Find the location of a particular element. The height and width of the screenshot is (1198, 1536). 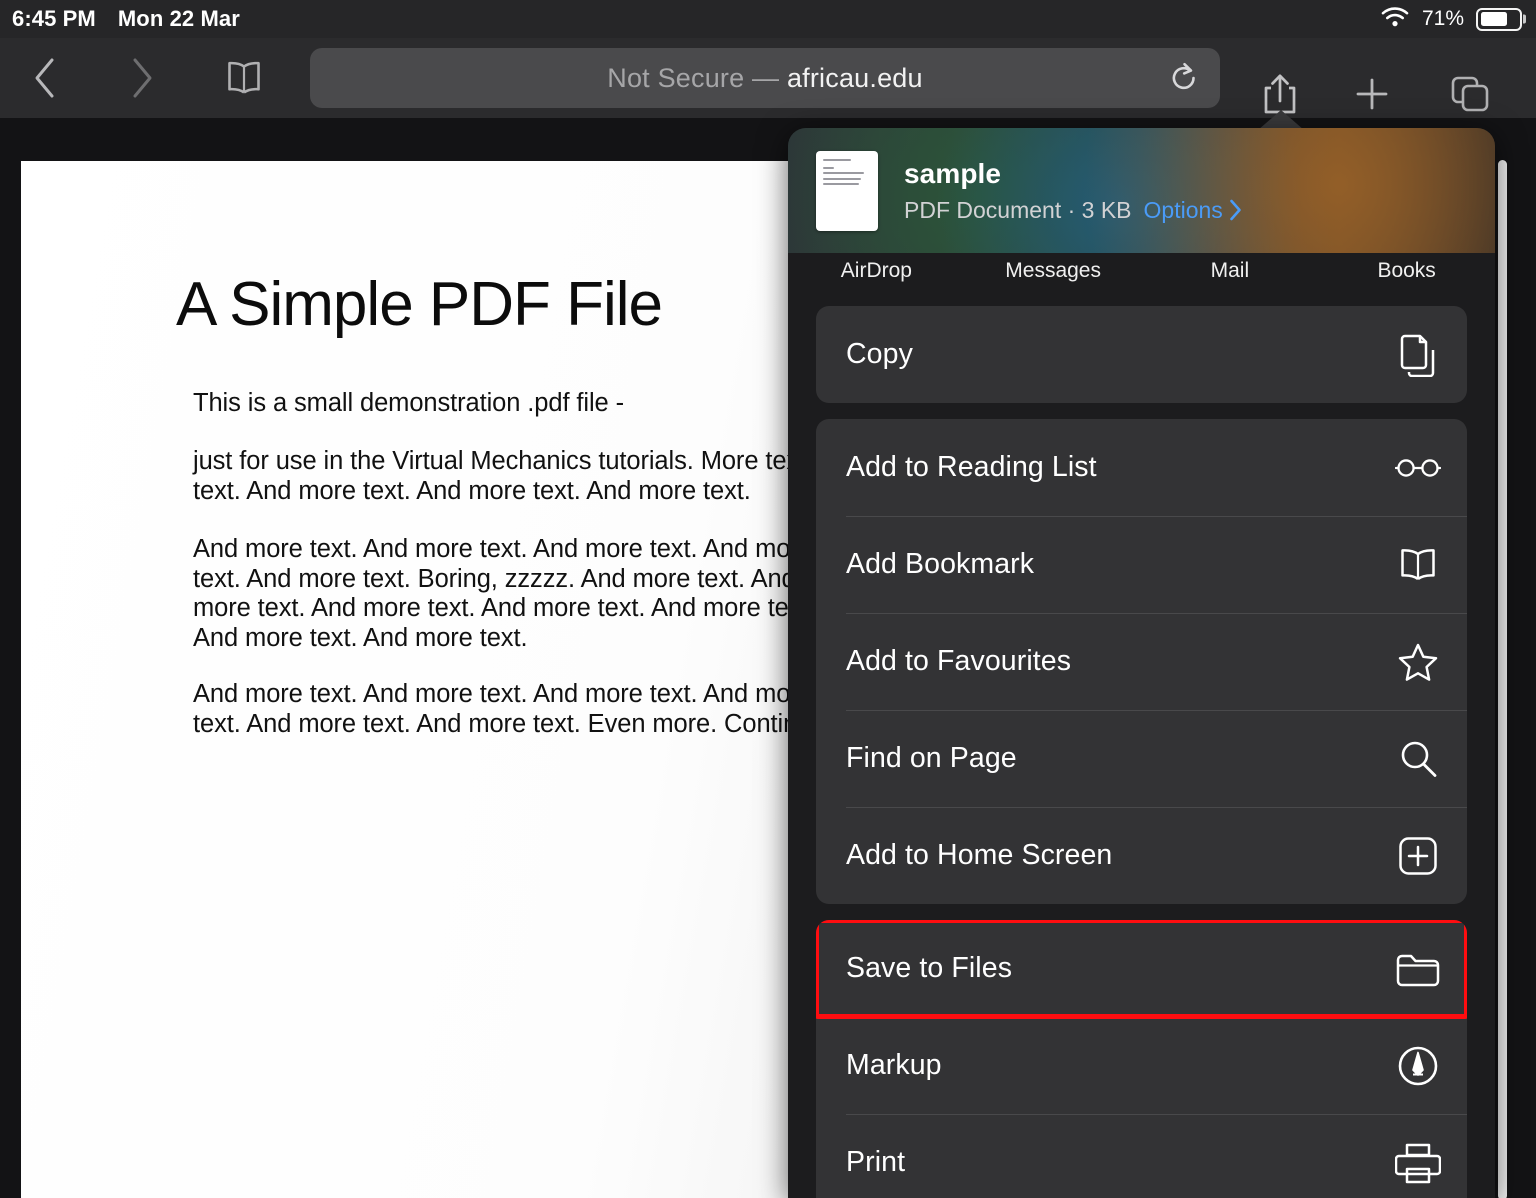

battery-percentage: 71% is located at coordinates (1442, 18).